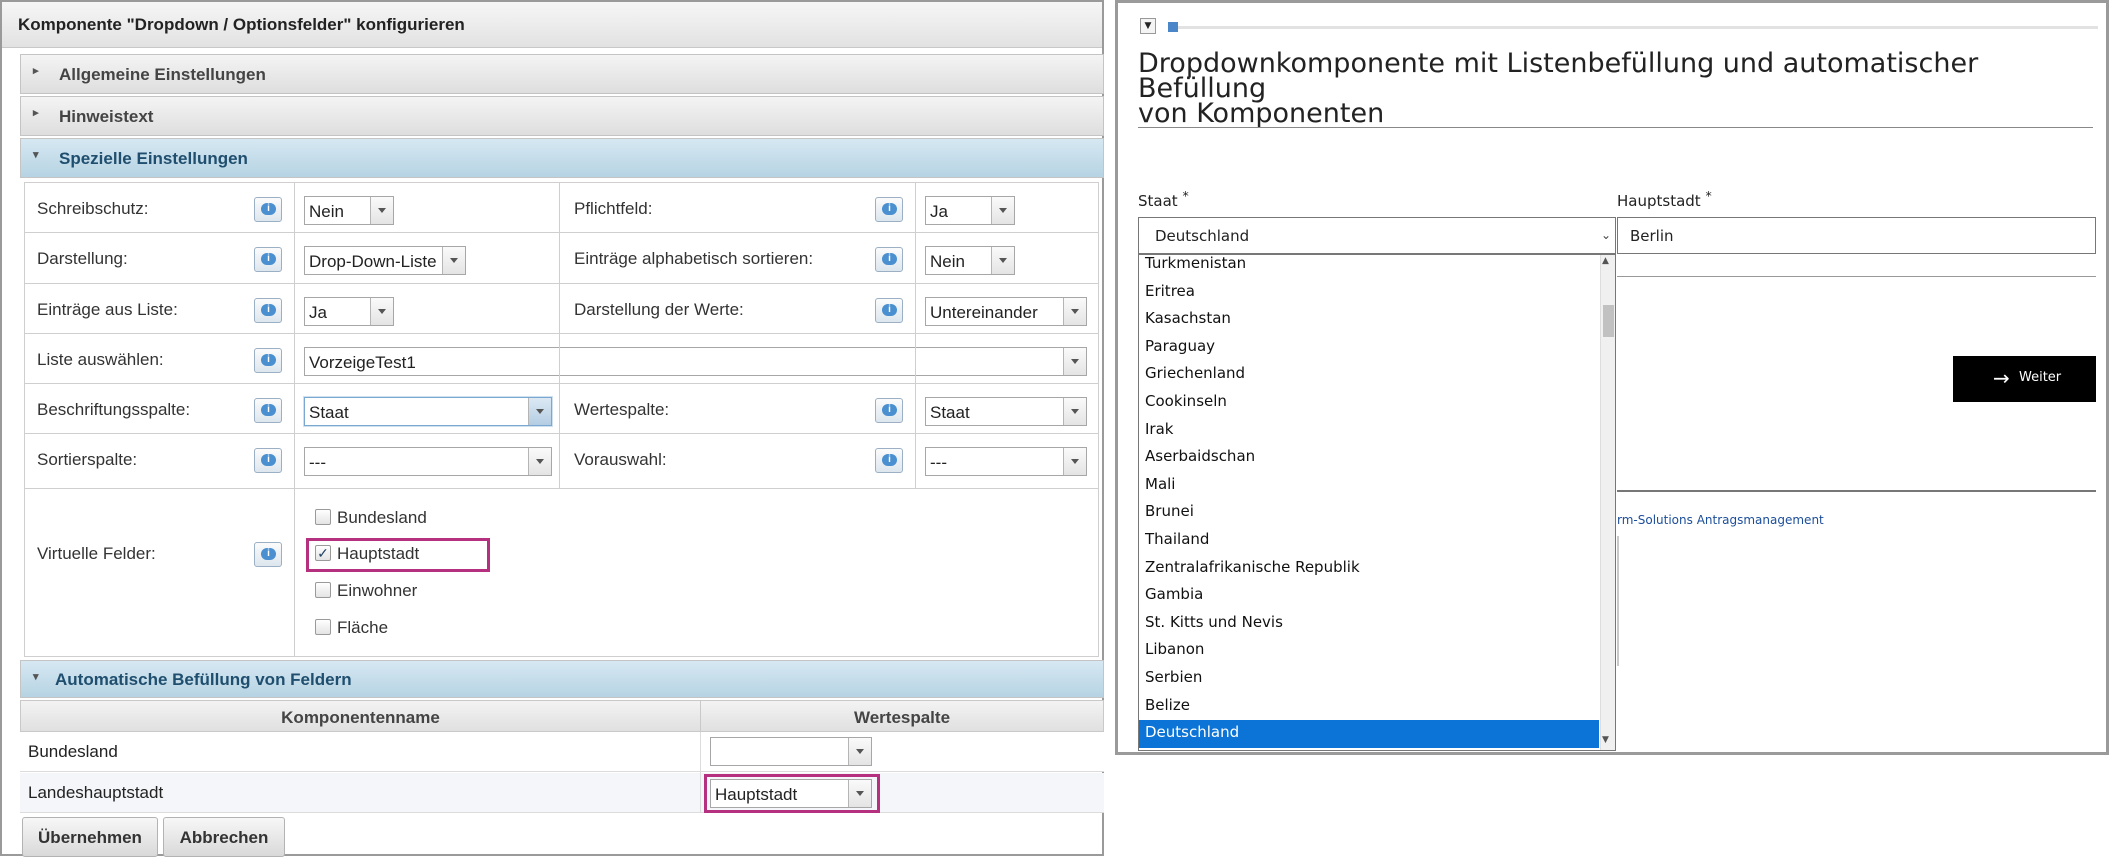 The height and width of the screenshot is (857, 2109). I want to click on scroll-down-icon: ▼, so click(1605, 740).